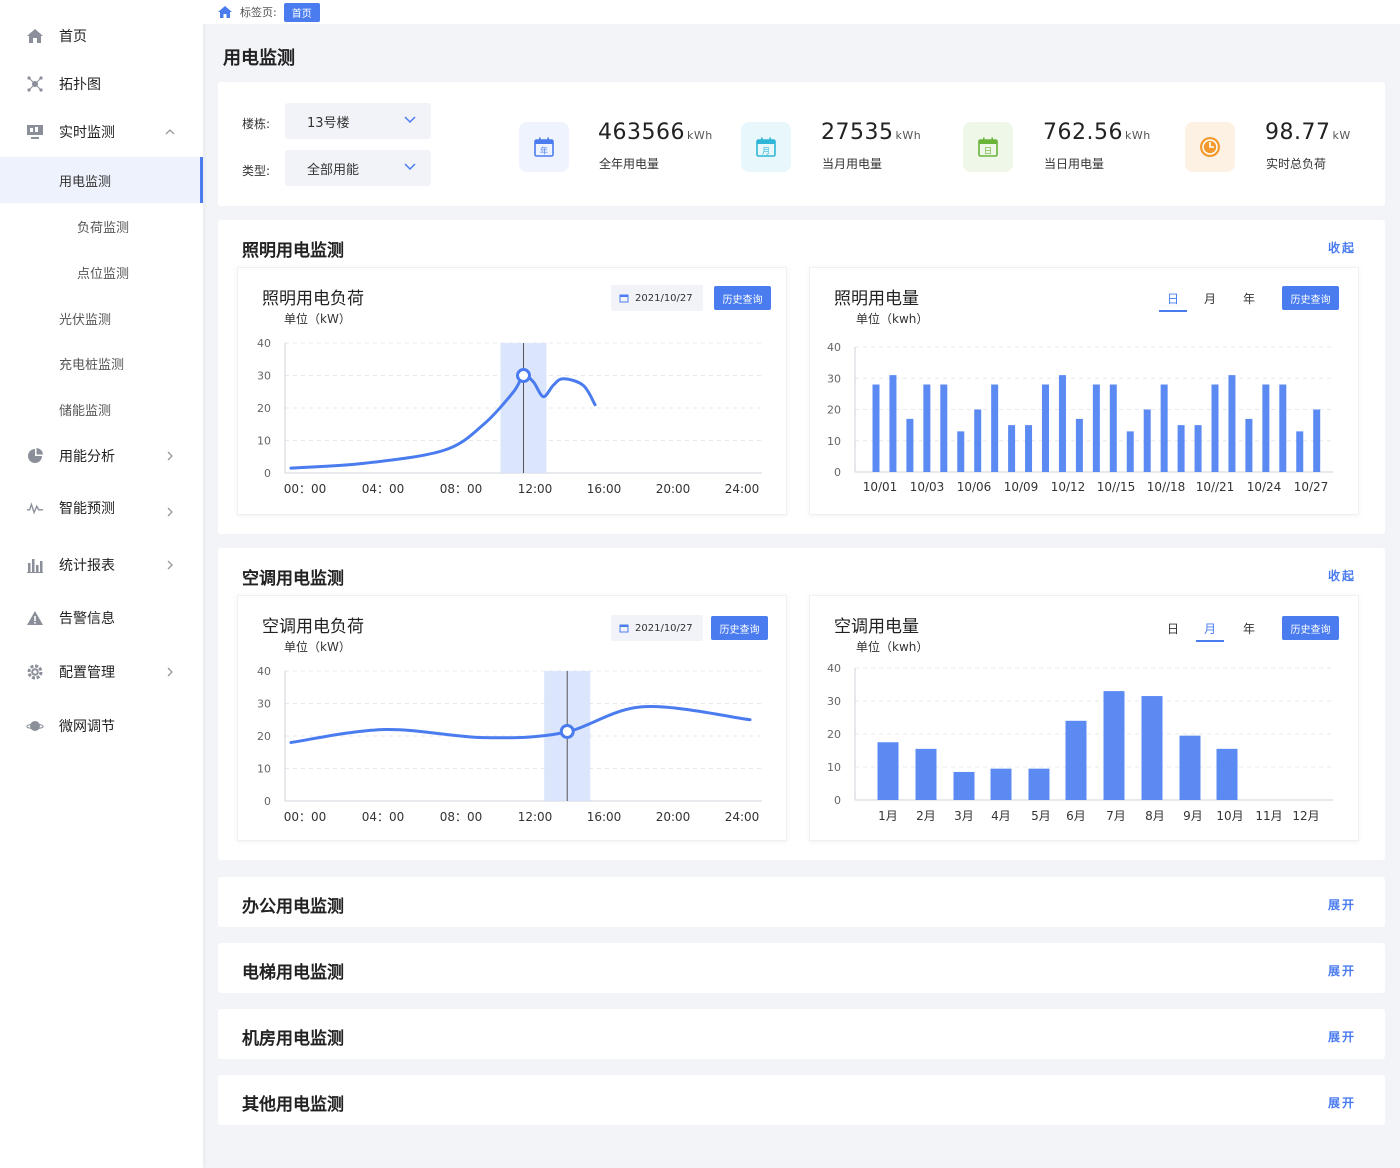 This screenshot has width=1400, height=1168. What do you see at coordinates (801, 902) in the screenshot?
I see `office-section: 办公用电监测 展开` at bounding box center [801, 902].